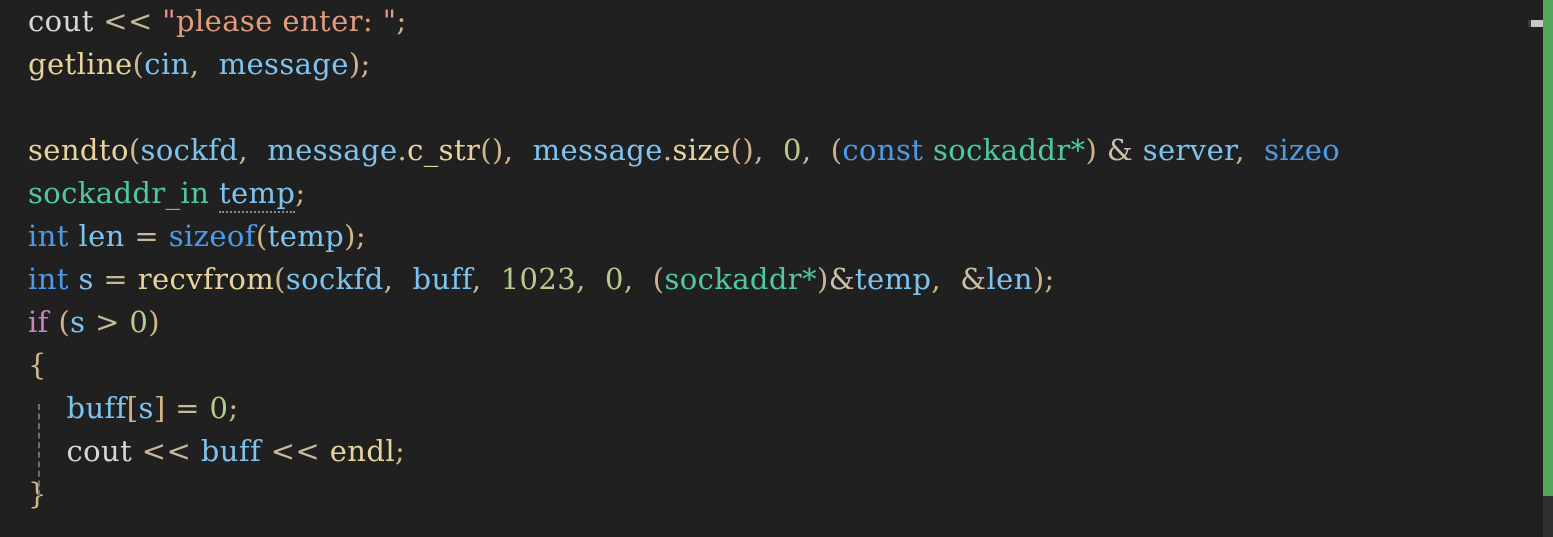  Describe the element at coordinates (1189, 150) in the screenshot. I see `code-token: server` at that location.